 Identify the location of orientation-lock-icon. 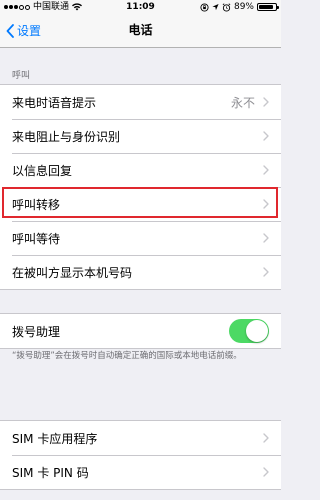
(204, 7).